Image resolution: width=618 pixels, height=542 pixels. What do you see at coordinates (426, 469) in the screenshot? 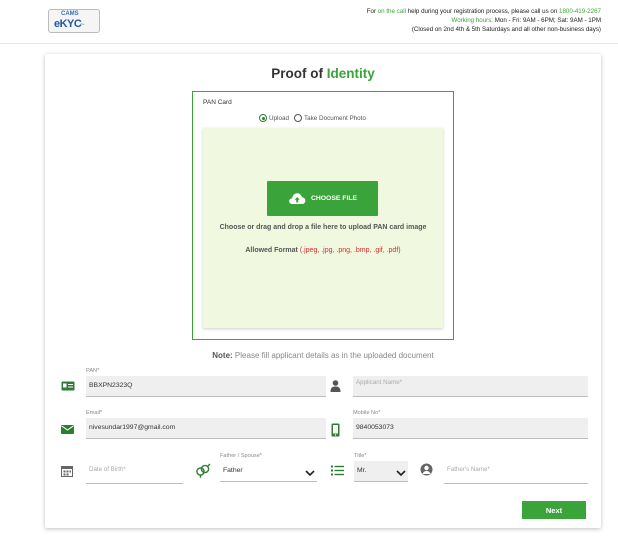
I see `user-circle-icon` at bounding box center [426, 469].